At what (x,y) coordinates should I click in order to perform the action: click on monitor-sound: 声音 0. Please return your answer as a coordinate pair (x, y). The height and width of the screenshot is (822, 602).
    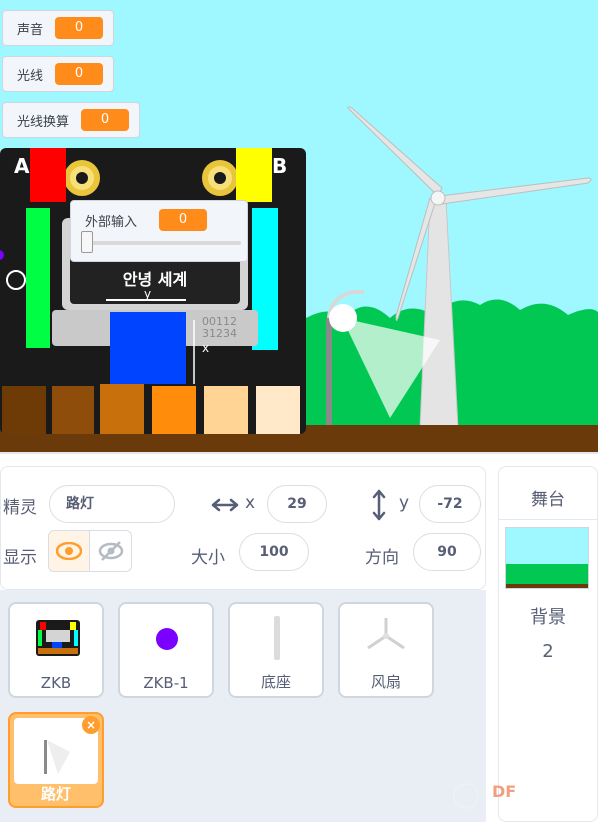
    Looking at the image, I should click on (58, 28).